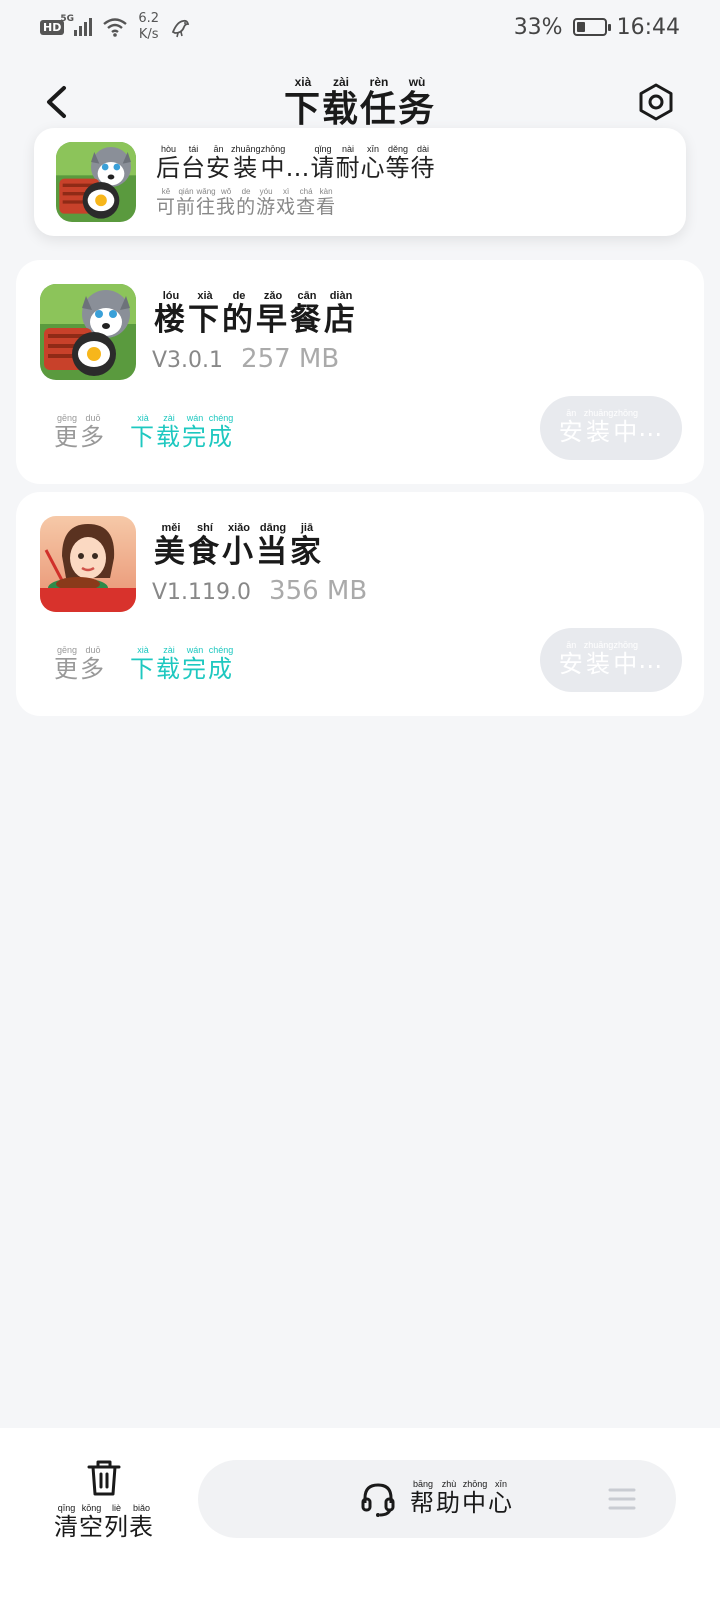 The image size is (720, 1600). I want to click on clear-list-button: 清qīng空kōng列liè表biǎo, so click(104, 1500).